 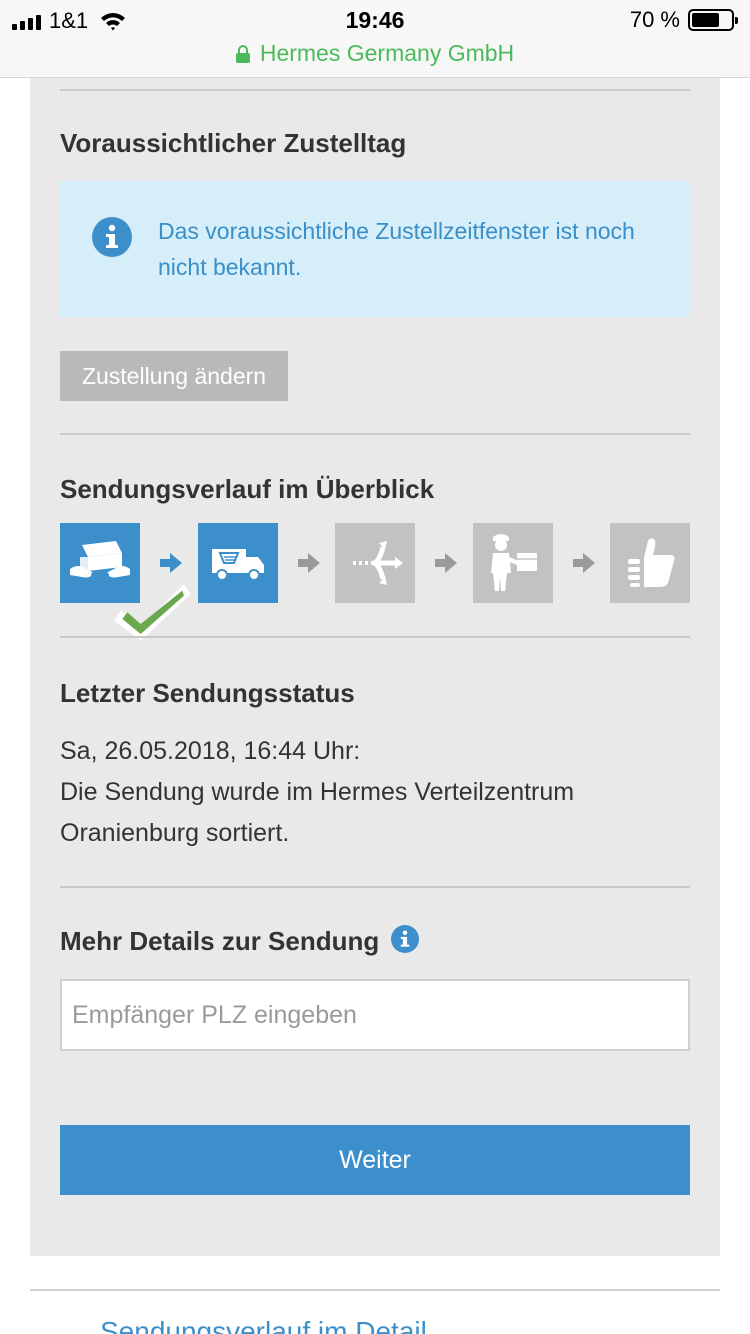 I want to click on status-timestamp: Sa, 26.05.2018, 16:44 Uhr:, so click(x=210, y=751).